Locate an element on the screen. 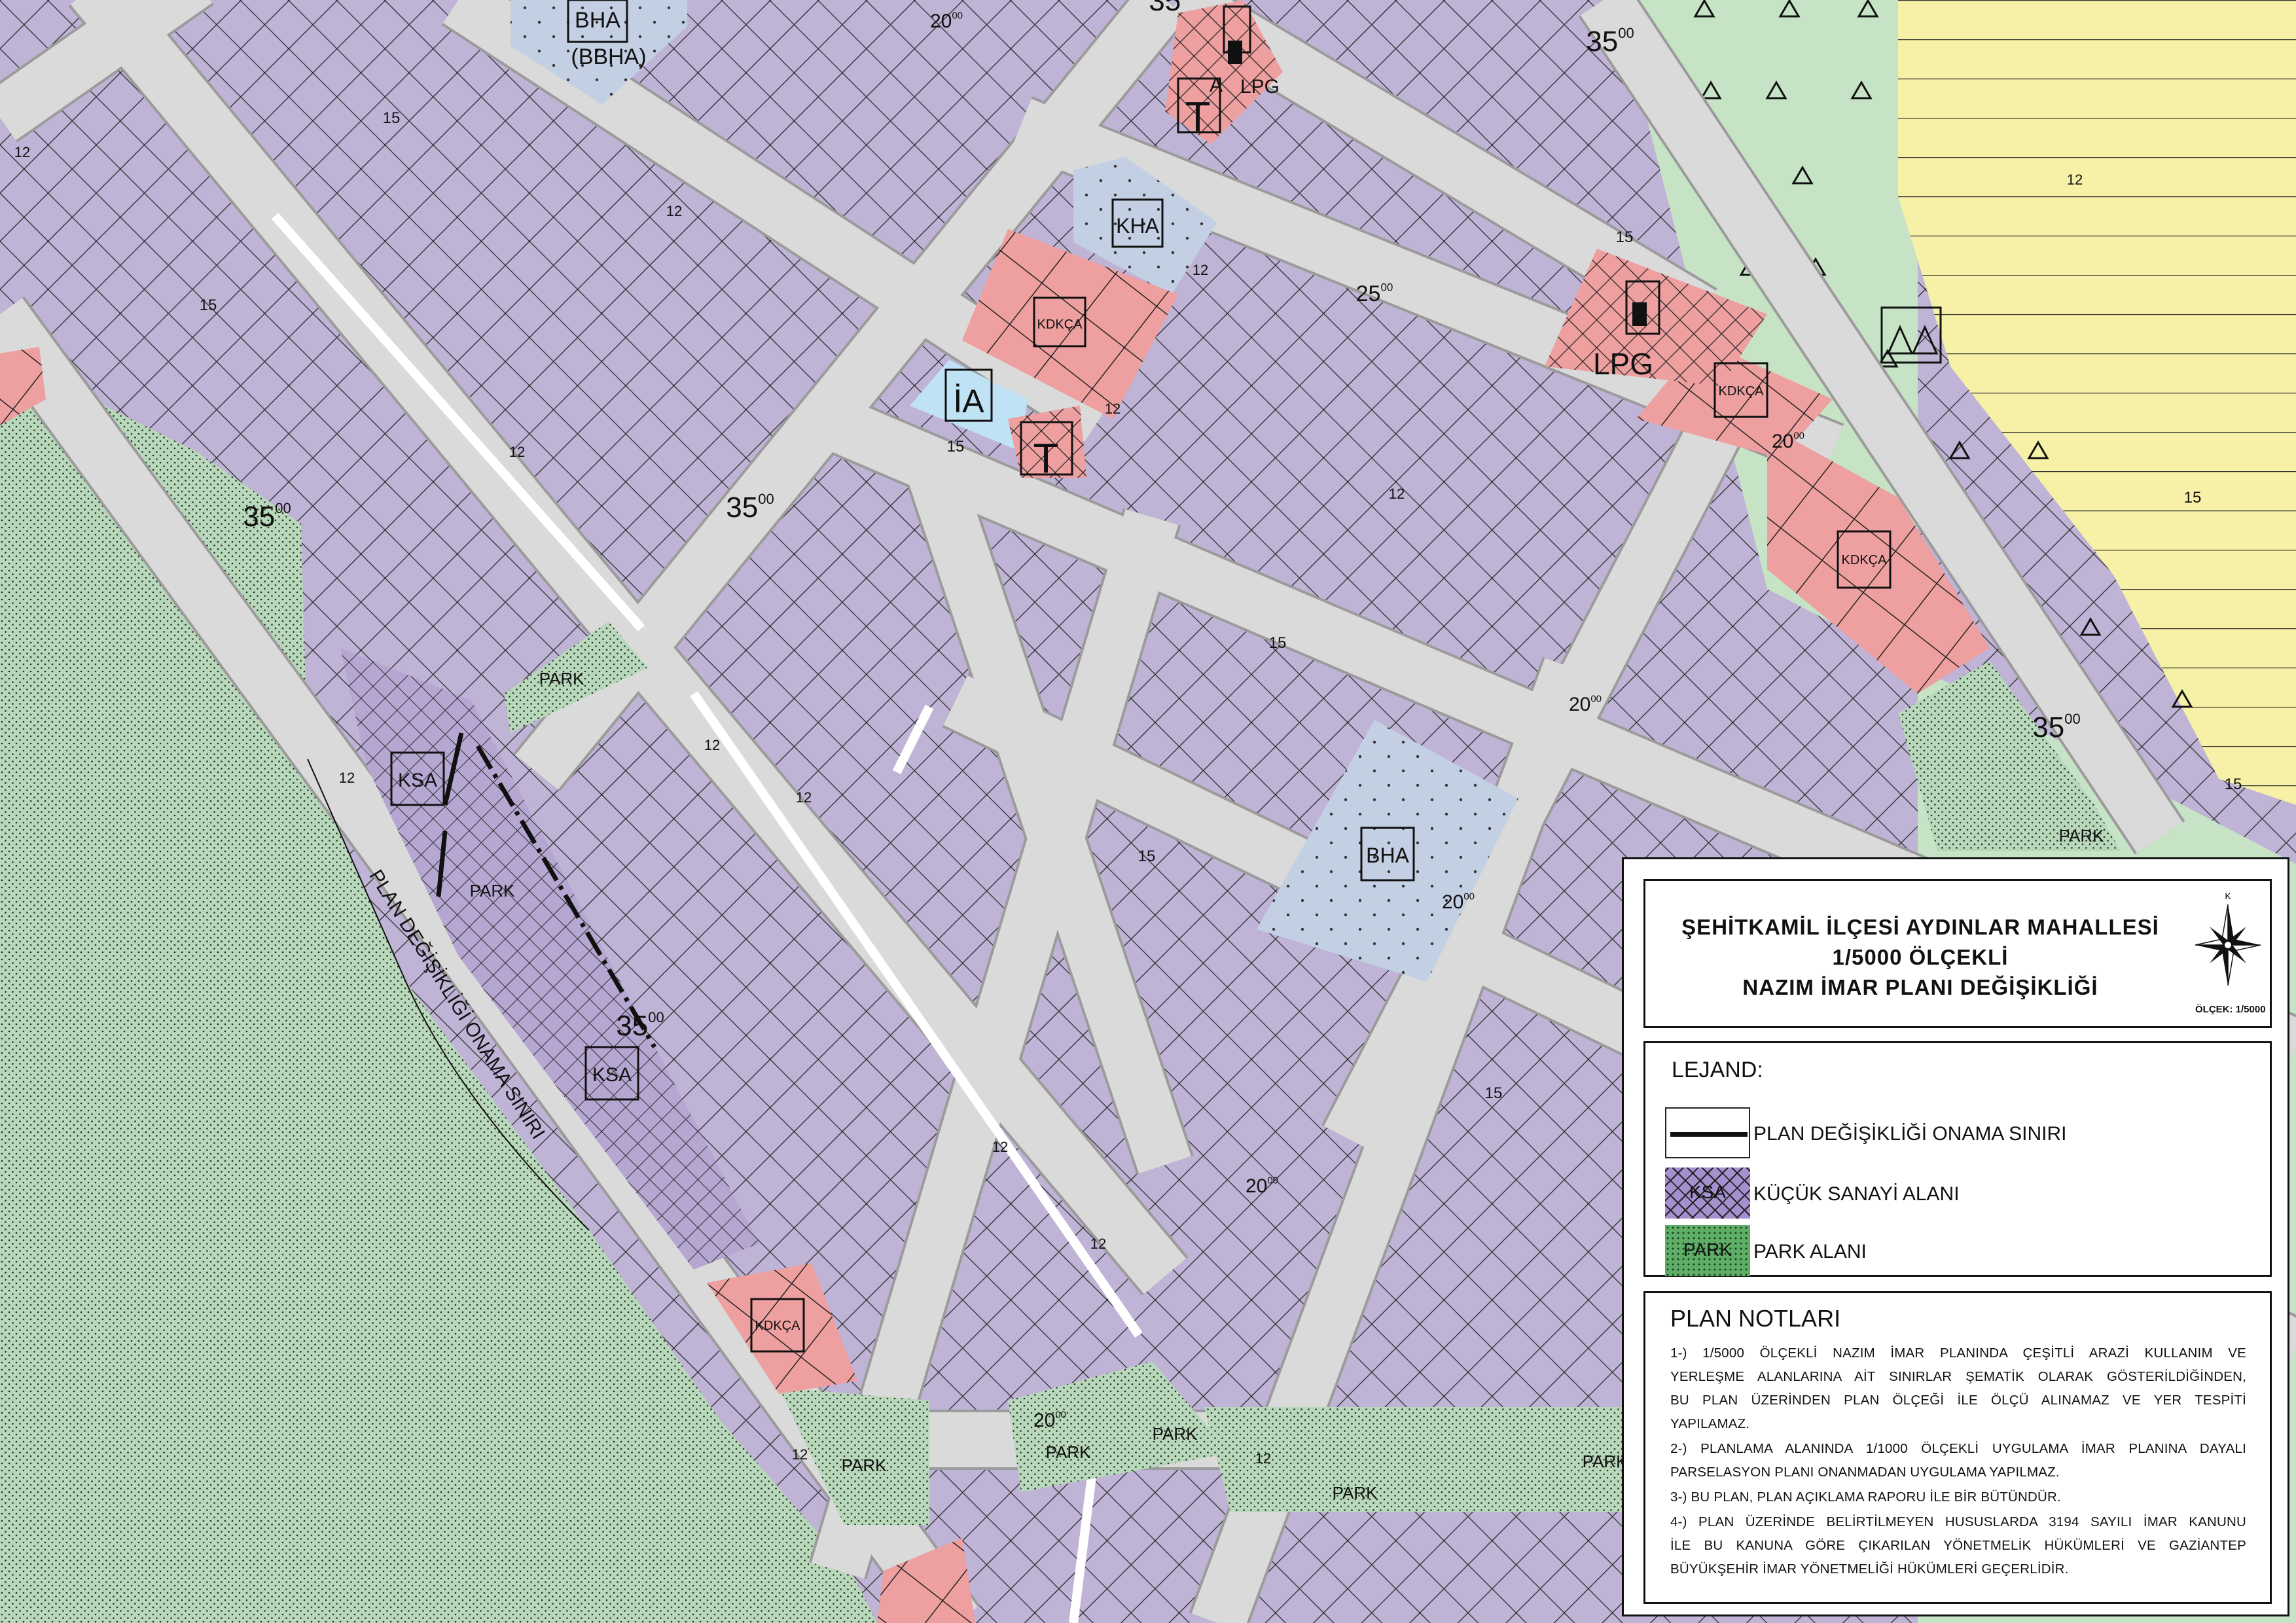 Image resolution: width=2296 pixels, height=1623 pixels. legend-item-park: PARK PARK ALANI is located at coordinates (1959, 1250).